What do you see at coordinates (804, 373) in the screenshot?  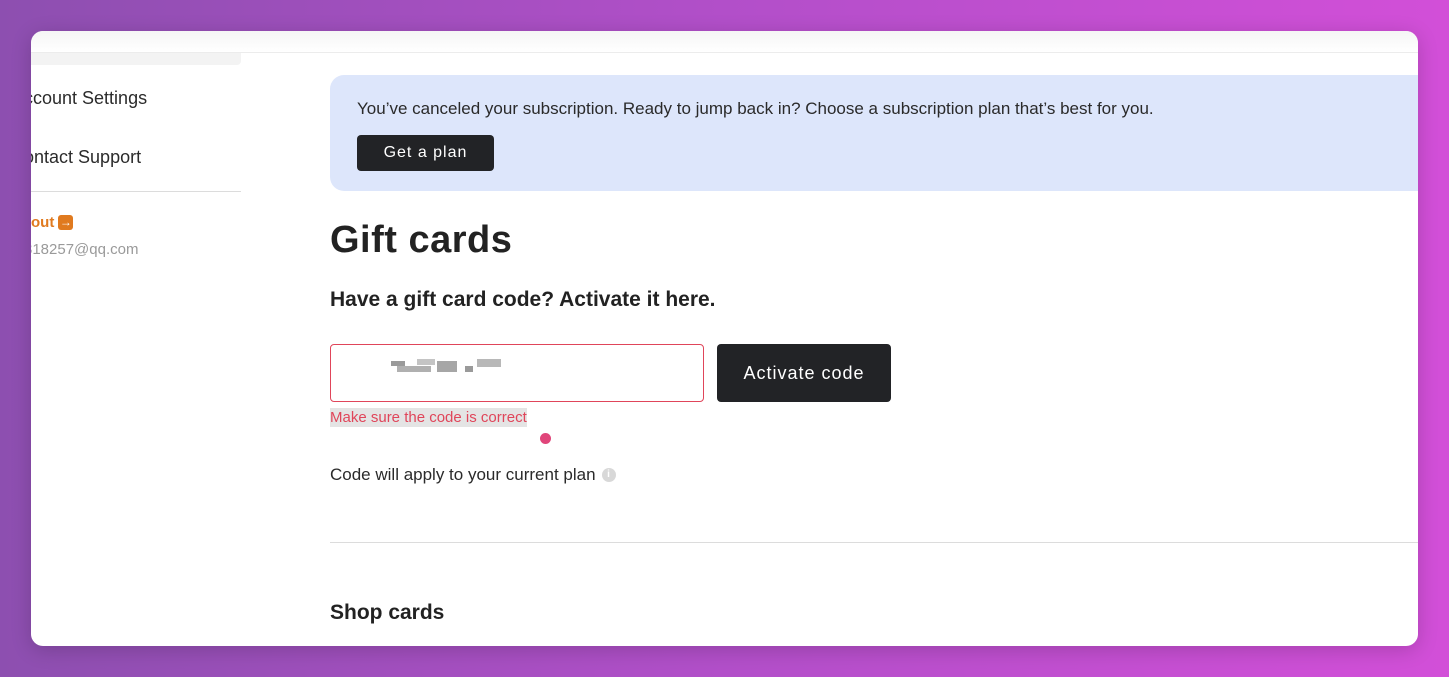 I see `activate-code-button: Activate code` at bounding box center [804, 373].